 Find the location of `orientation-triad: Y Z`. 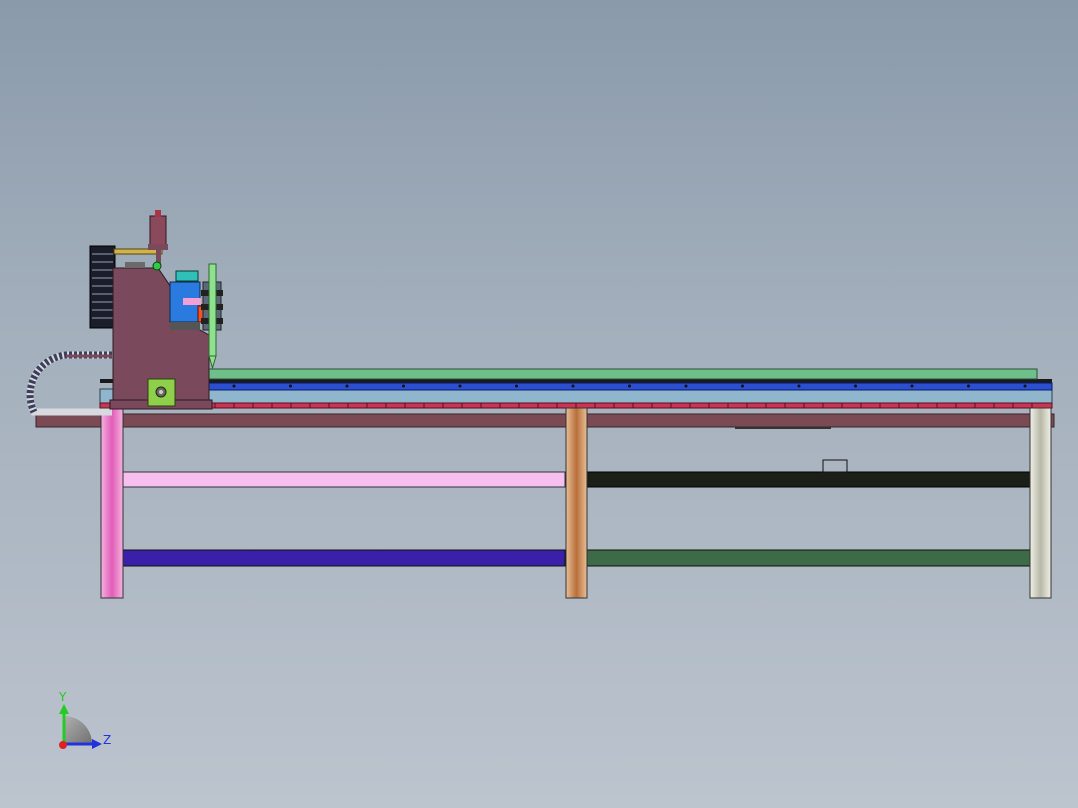

orientation-triad: Y Z is located at coordinates (84, 719).